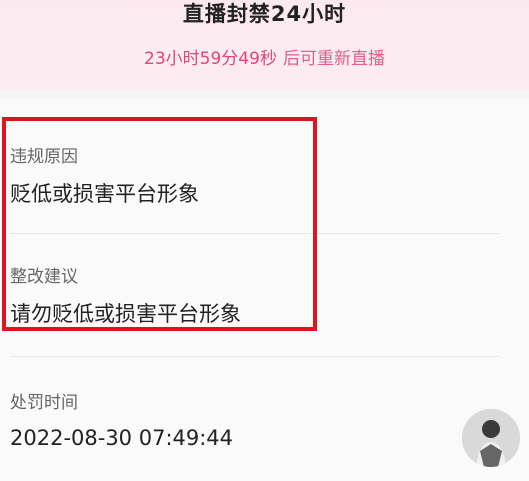 This screenshot has height=481, width=529. I want to click on countdown-timer: 23小时59分49秒, so click(210, 59).